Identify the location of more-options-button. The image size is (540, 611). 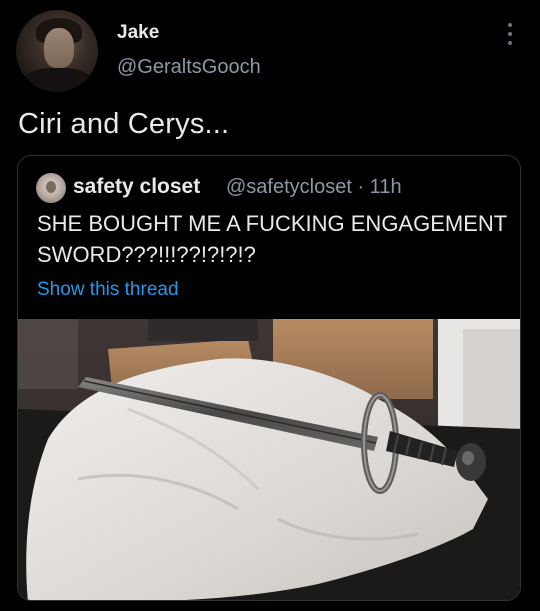
(510, 34).